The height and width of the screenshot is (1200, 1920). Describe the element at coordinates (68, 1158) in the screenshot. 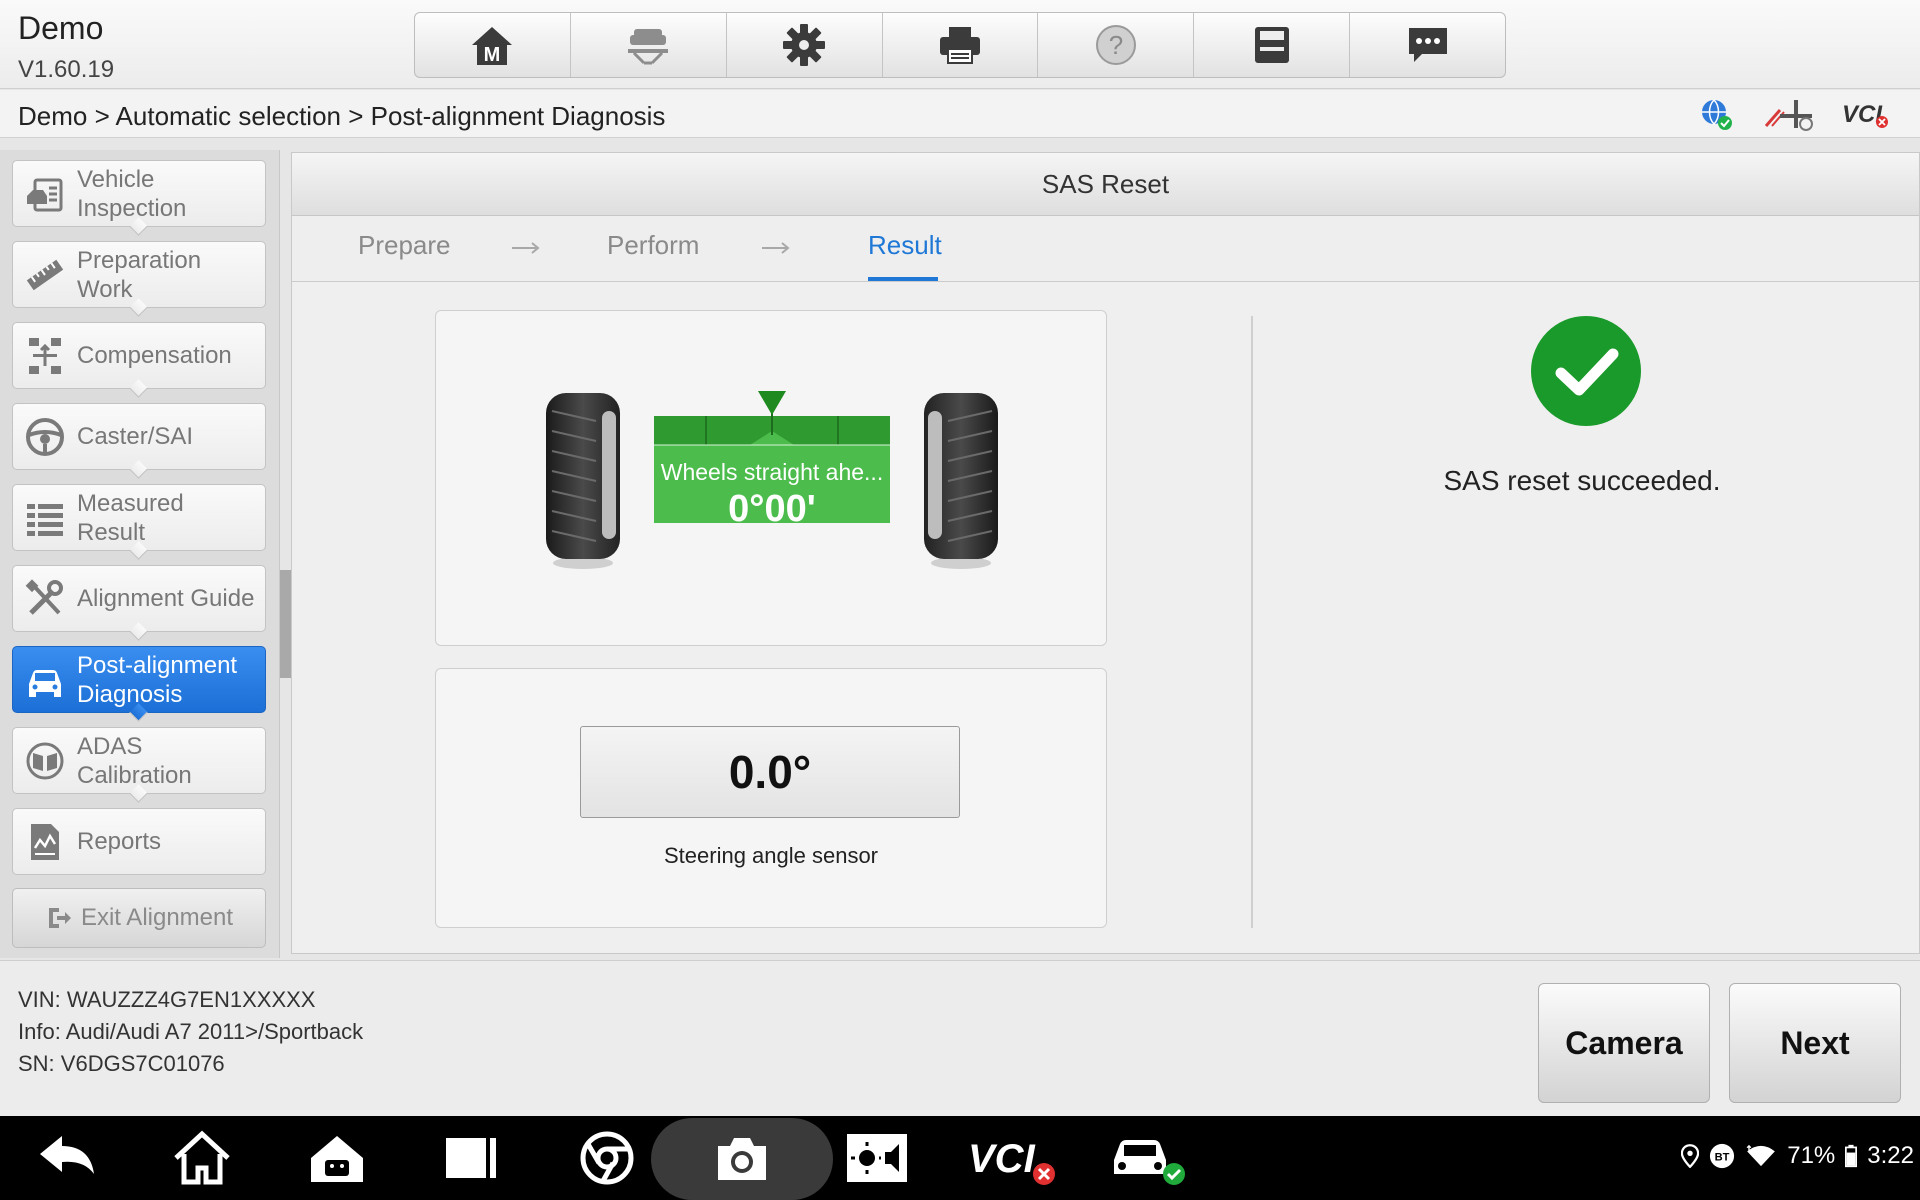

I see `back-button` at that location.